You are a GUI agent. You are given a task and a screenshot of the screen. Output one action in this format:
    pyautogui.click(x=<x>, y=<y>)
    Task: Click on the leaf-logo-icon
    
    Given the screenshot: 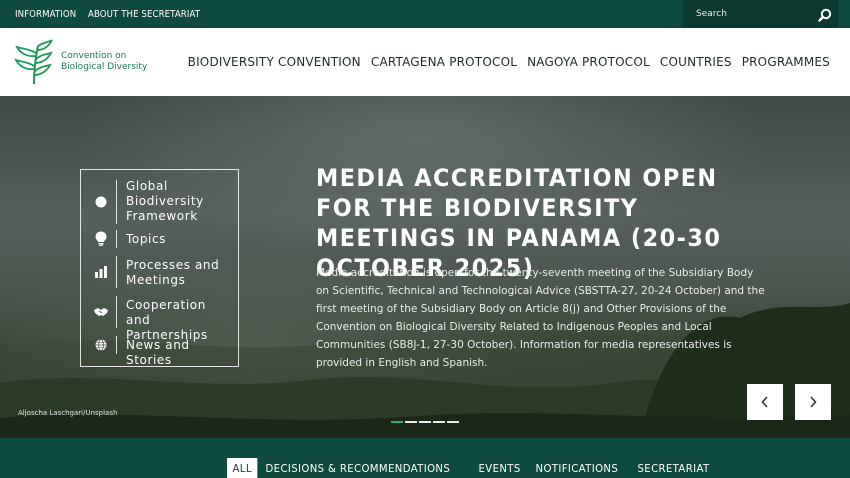 What is the action you would take?
    pyautogui.click(x=33, y=62)
    